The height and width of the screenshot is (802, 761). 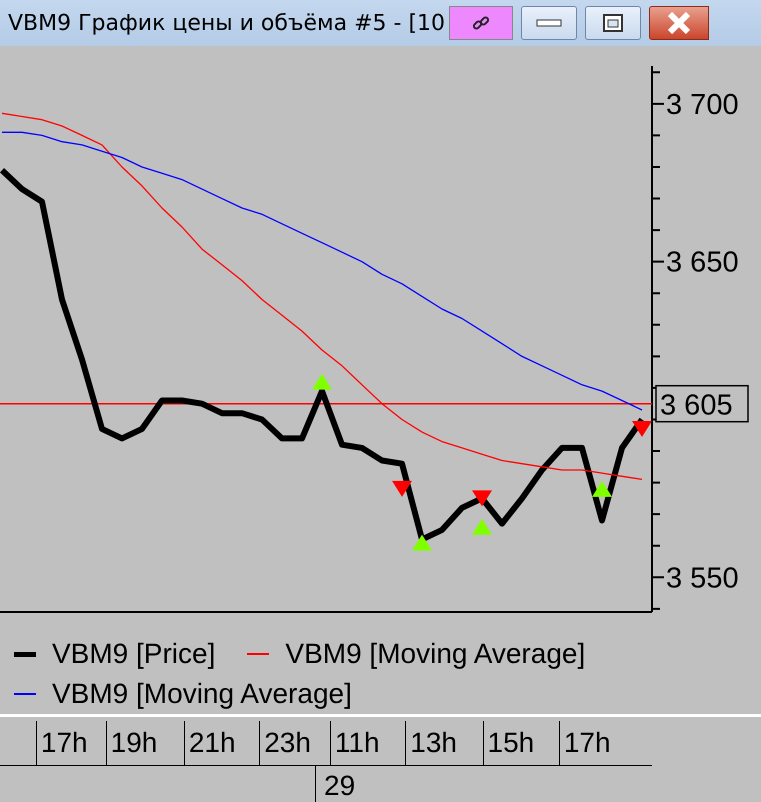 I want to click on axis-label: 3 650, so click(x=702, y=262).